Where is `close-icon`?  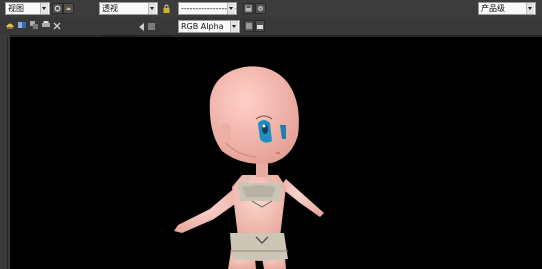 close-icon is located at coordinates (57, 26).